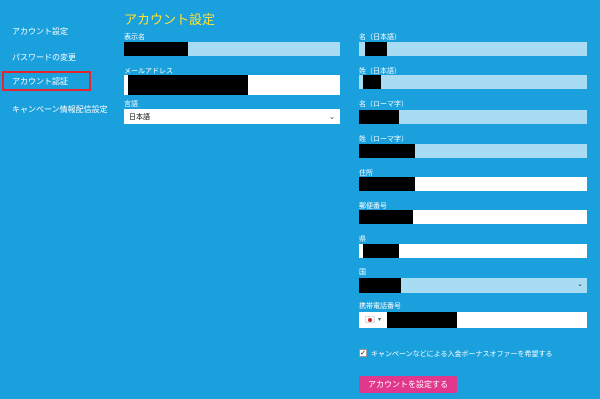 The height and width of the screenshot is (399, 600). Describe the element at coordinates (379, 319) in the screenshot. I see `caret-down-icon: ▾` at that location.